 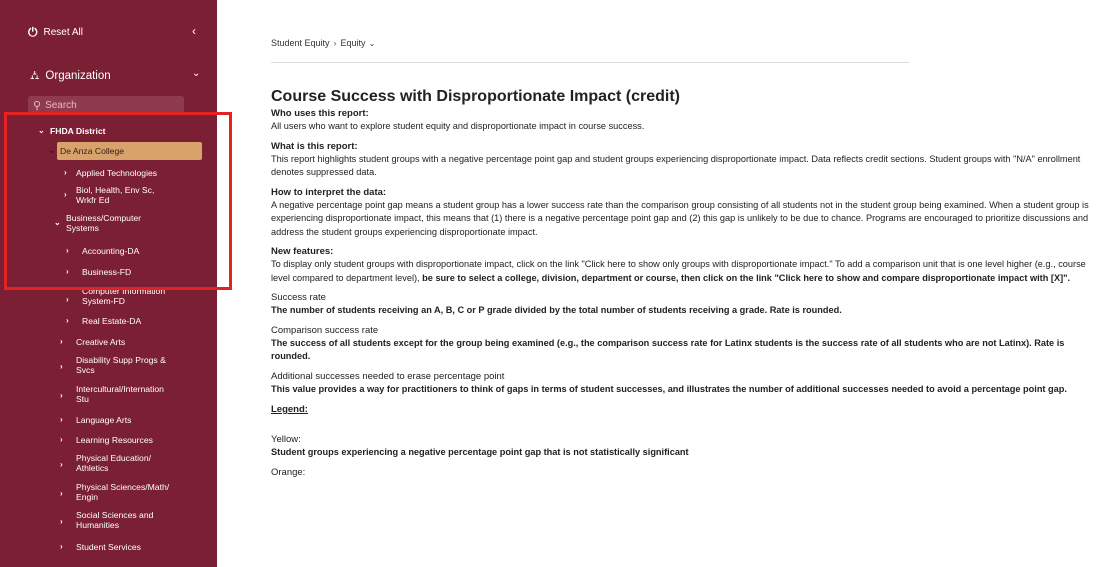 What do you see at coordinates (105, 463) in the screenshot?
I see `tree-node-physical-education-athletics: › Physical Education/Athletics` at bounding box center [105, 463].